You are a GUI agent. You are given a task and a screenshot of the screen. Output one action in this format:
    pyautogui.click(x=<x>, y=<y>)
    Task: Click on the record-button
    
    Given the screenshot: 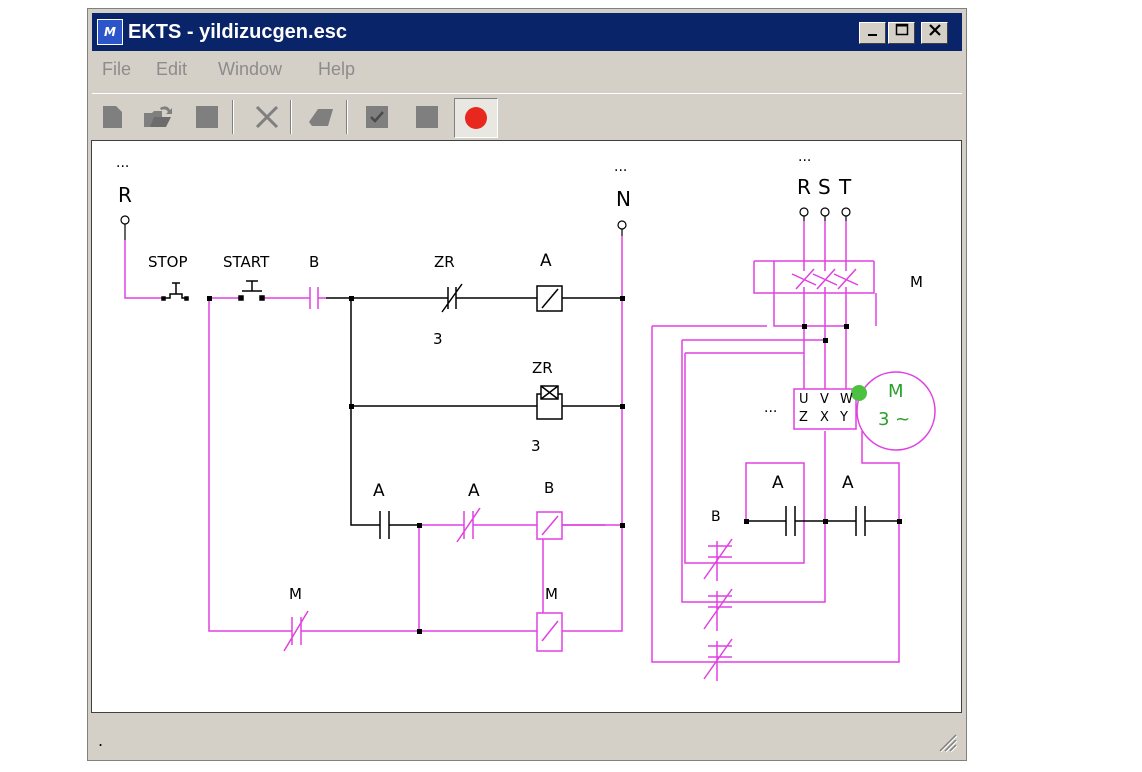 What is the action you would take?
    pyautogui.click(x=476, y=118)
    